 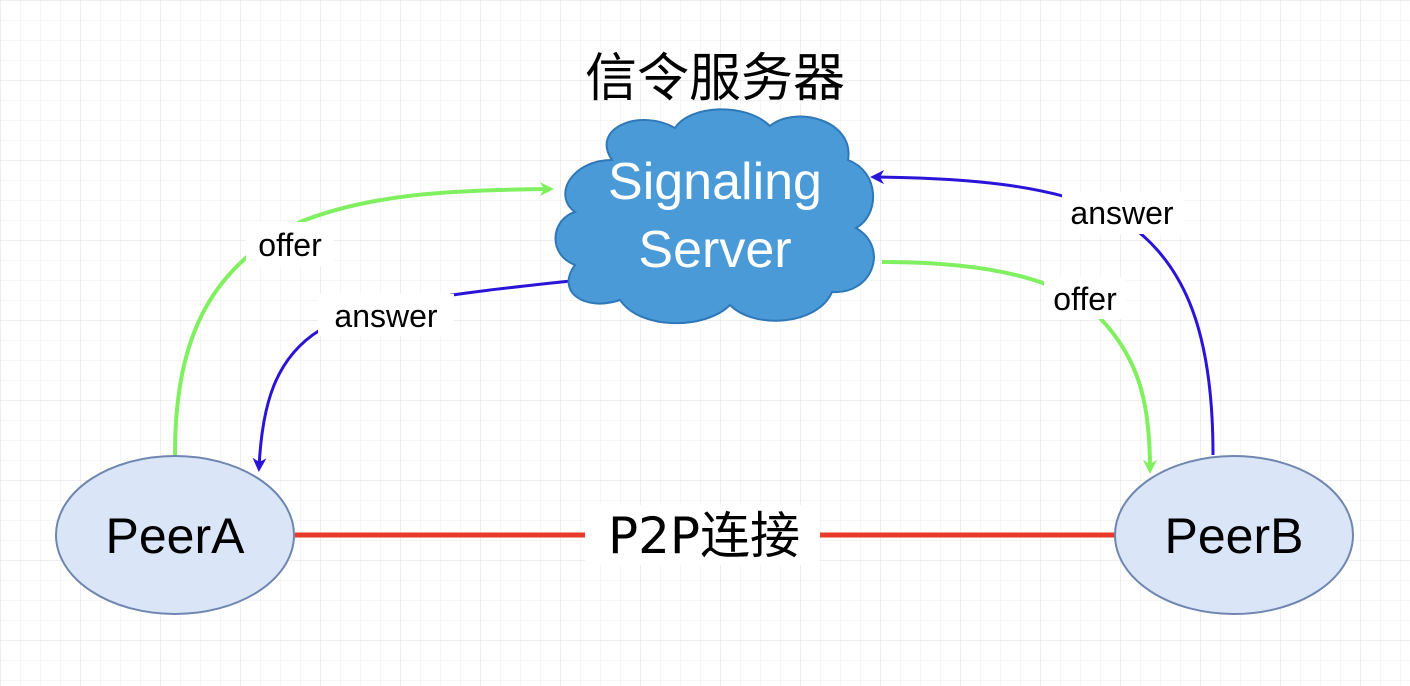 What do you see at coordinates (1085, 299) in the screenshot?
I see `peer-b-offer-label: offer` at bounding box center [1085, 299].